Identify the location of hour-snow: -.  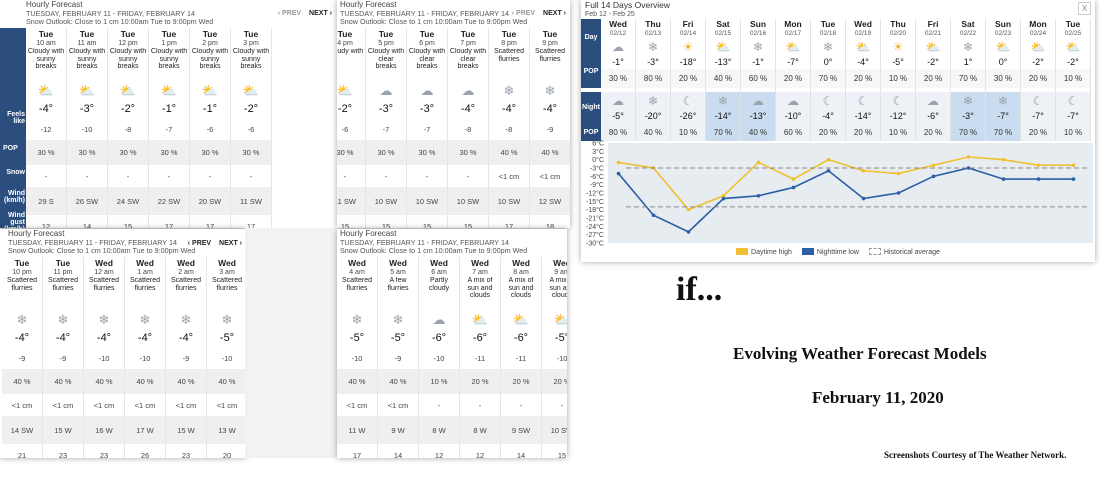
(169, 176).